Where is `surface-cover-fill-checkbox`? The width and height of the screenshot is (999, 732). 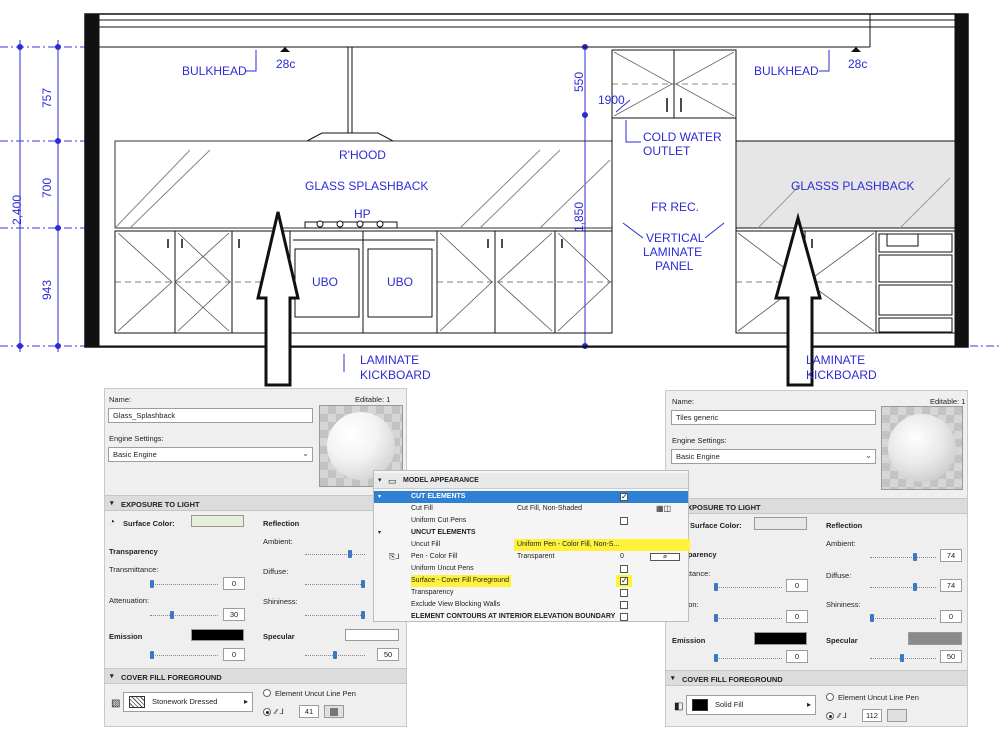 surface-cover-fill-checkbox is located at coordinates (624, 581).